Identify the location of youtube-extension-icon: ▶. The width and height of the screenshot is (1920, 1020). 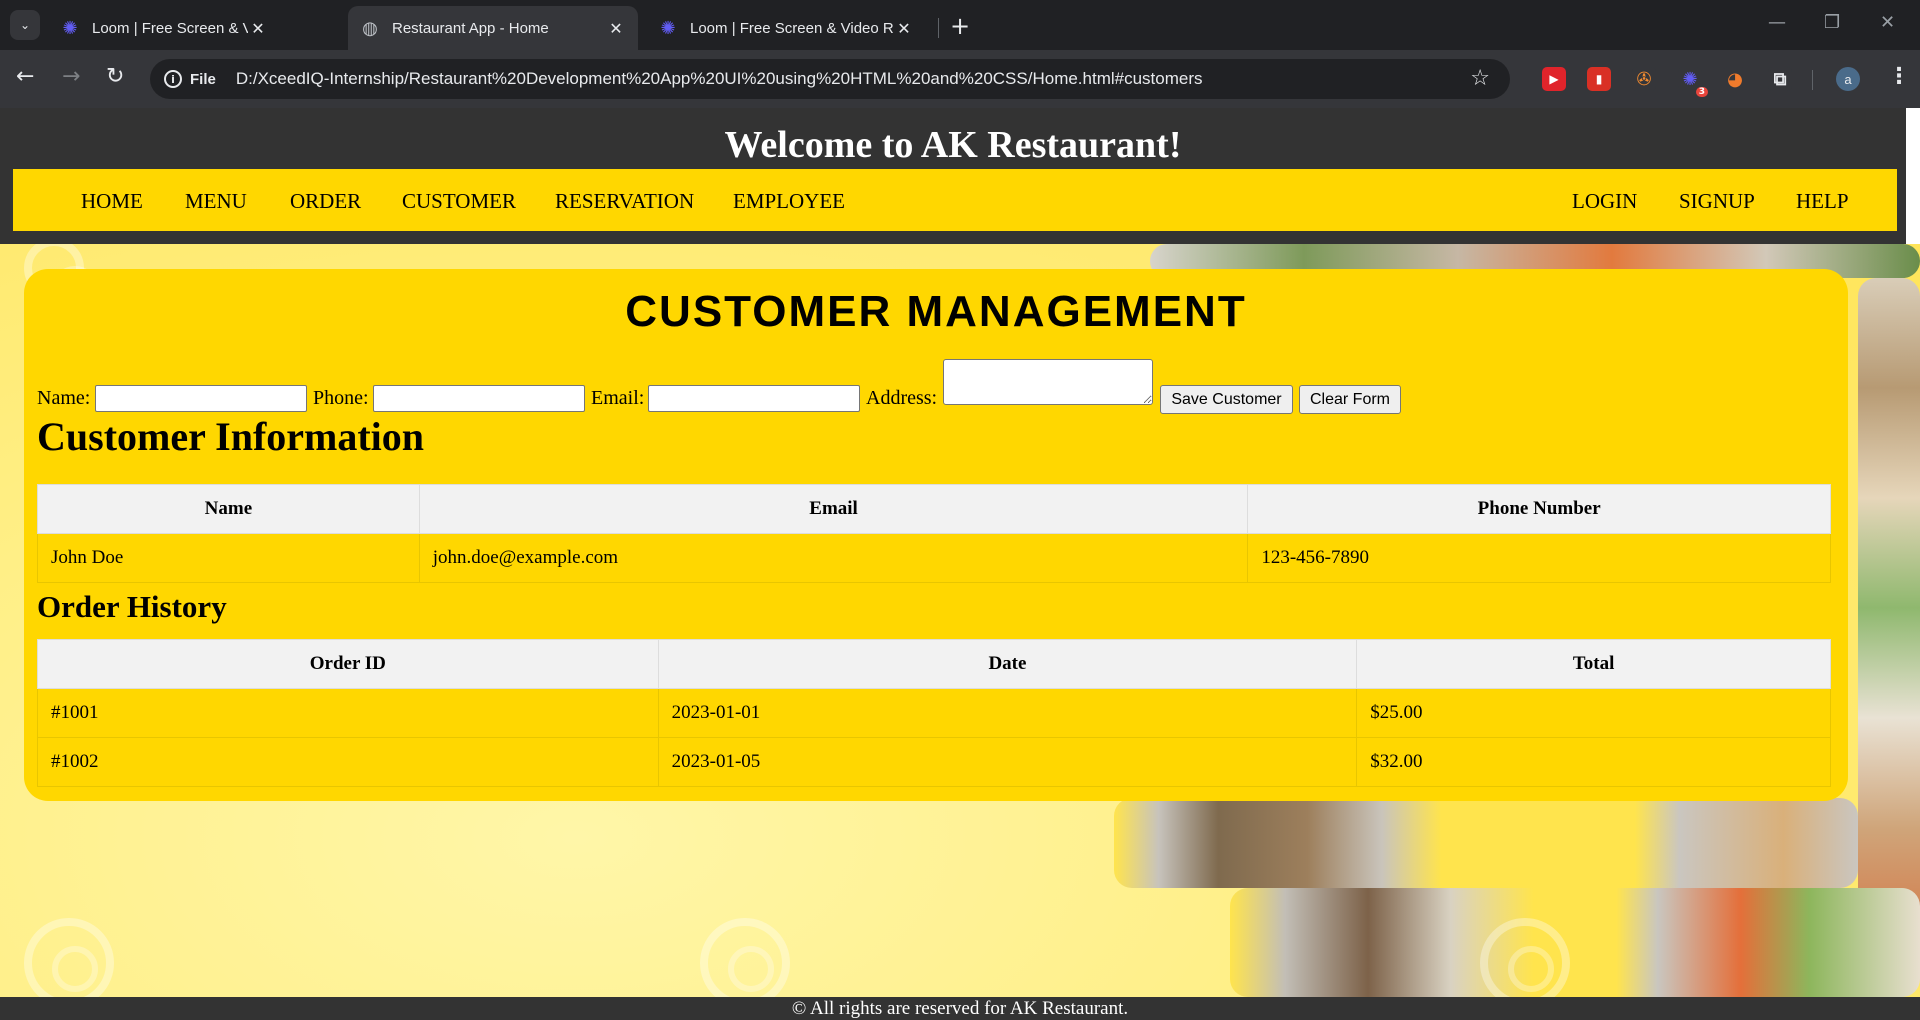
(1554, 79).